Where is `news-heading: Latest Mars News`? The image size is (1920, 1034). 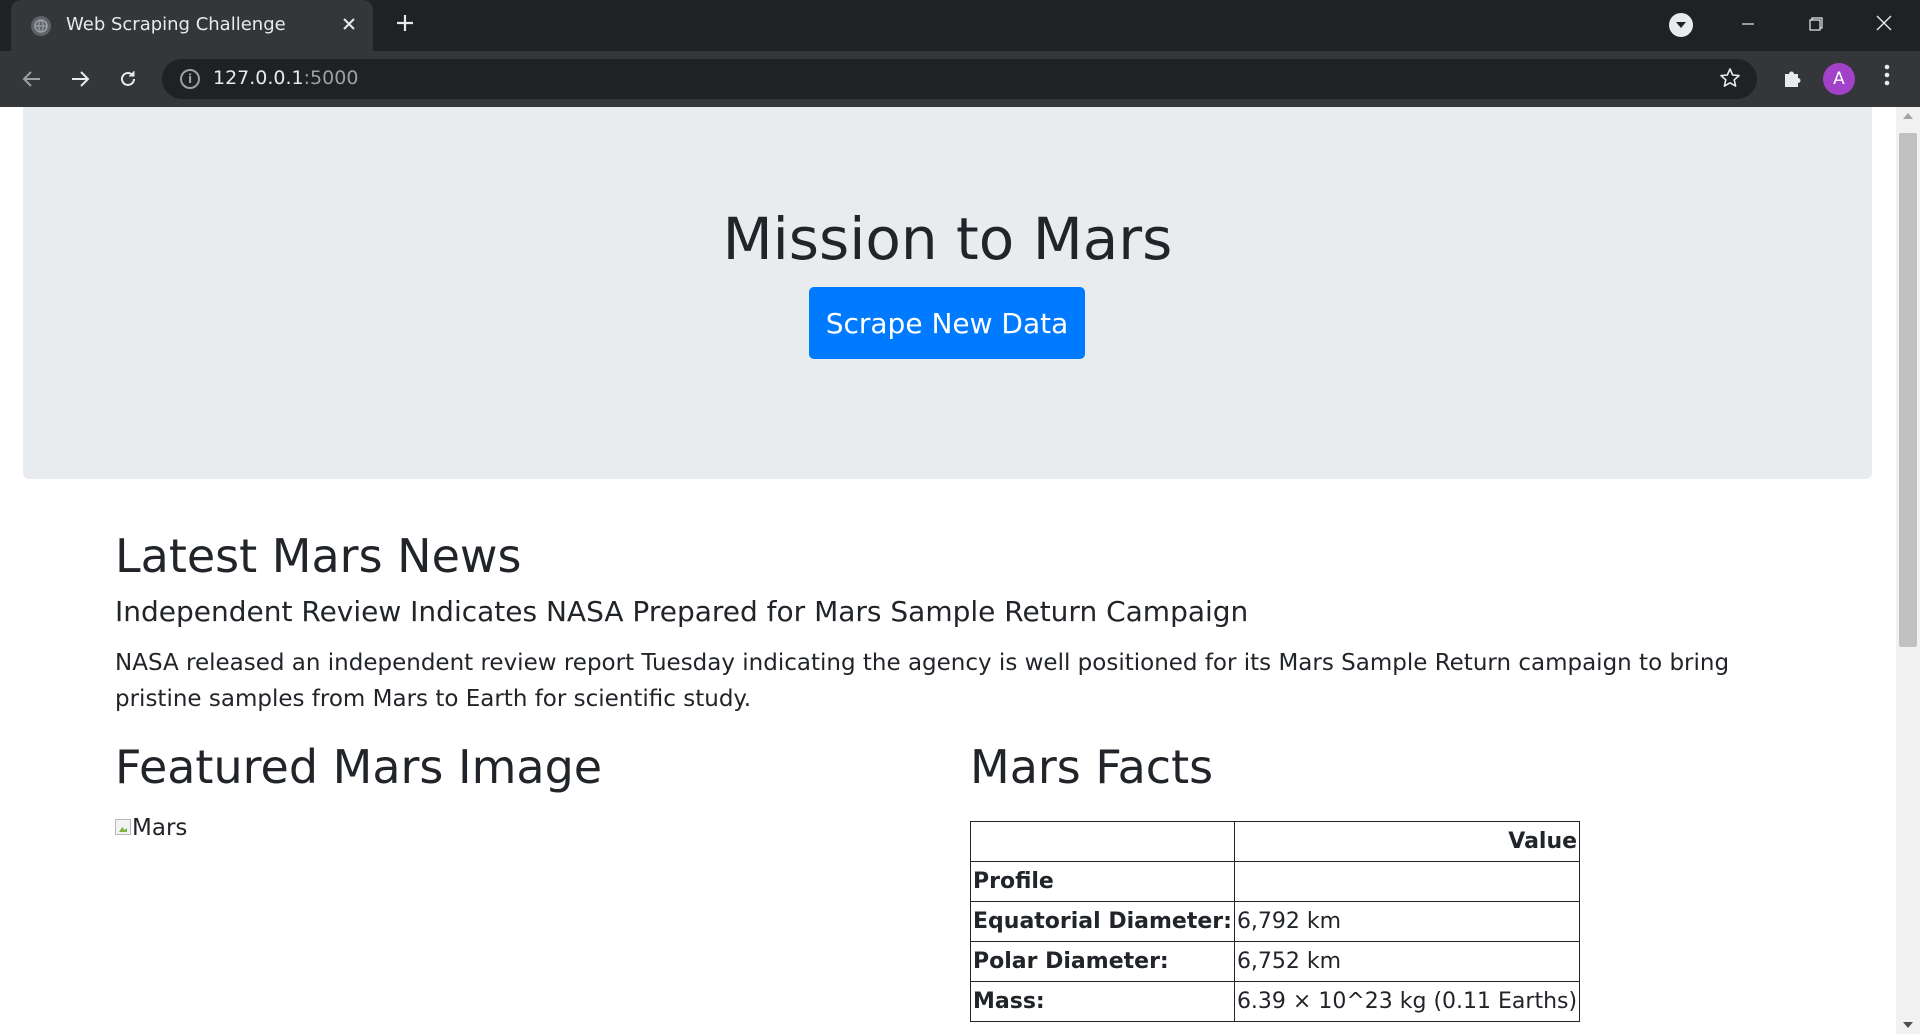 news-heading: Latest Mars News is located at coordinates (318, 556).